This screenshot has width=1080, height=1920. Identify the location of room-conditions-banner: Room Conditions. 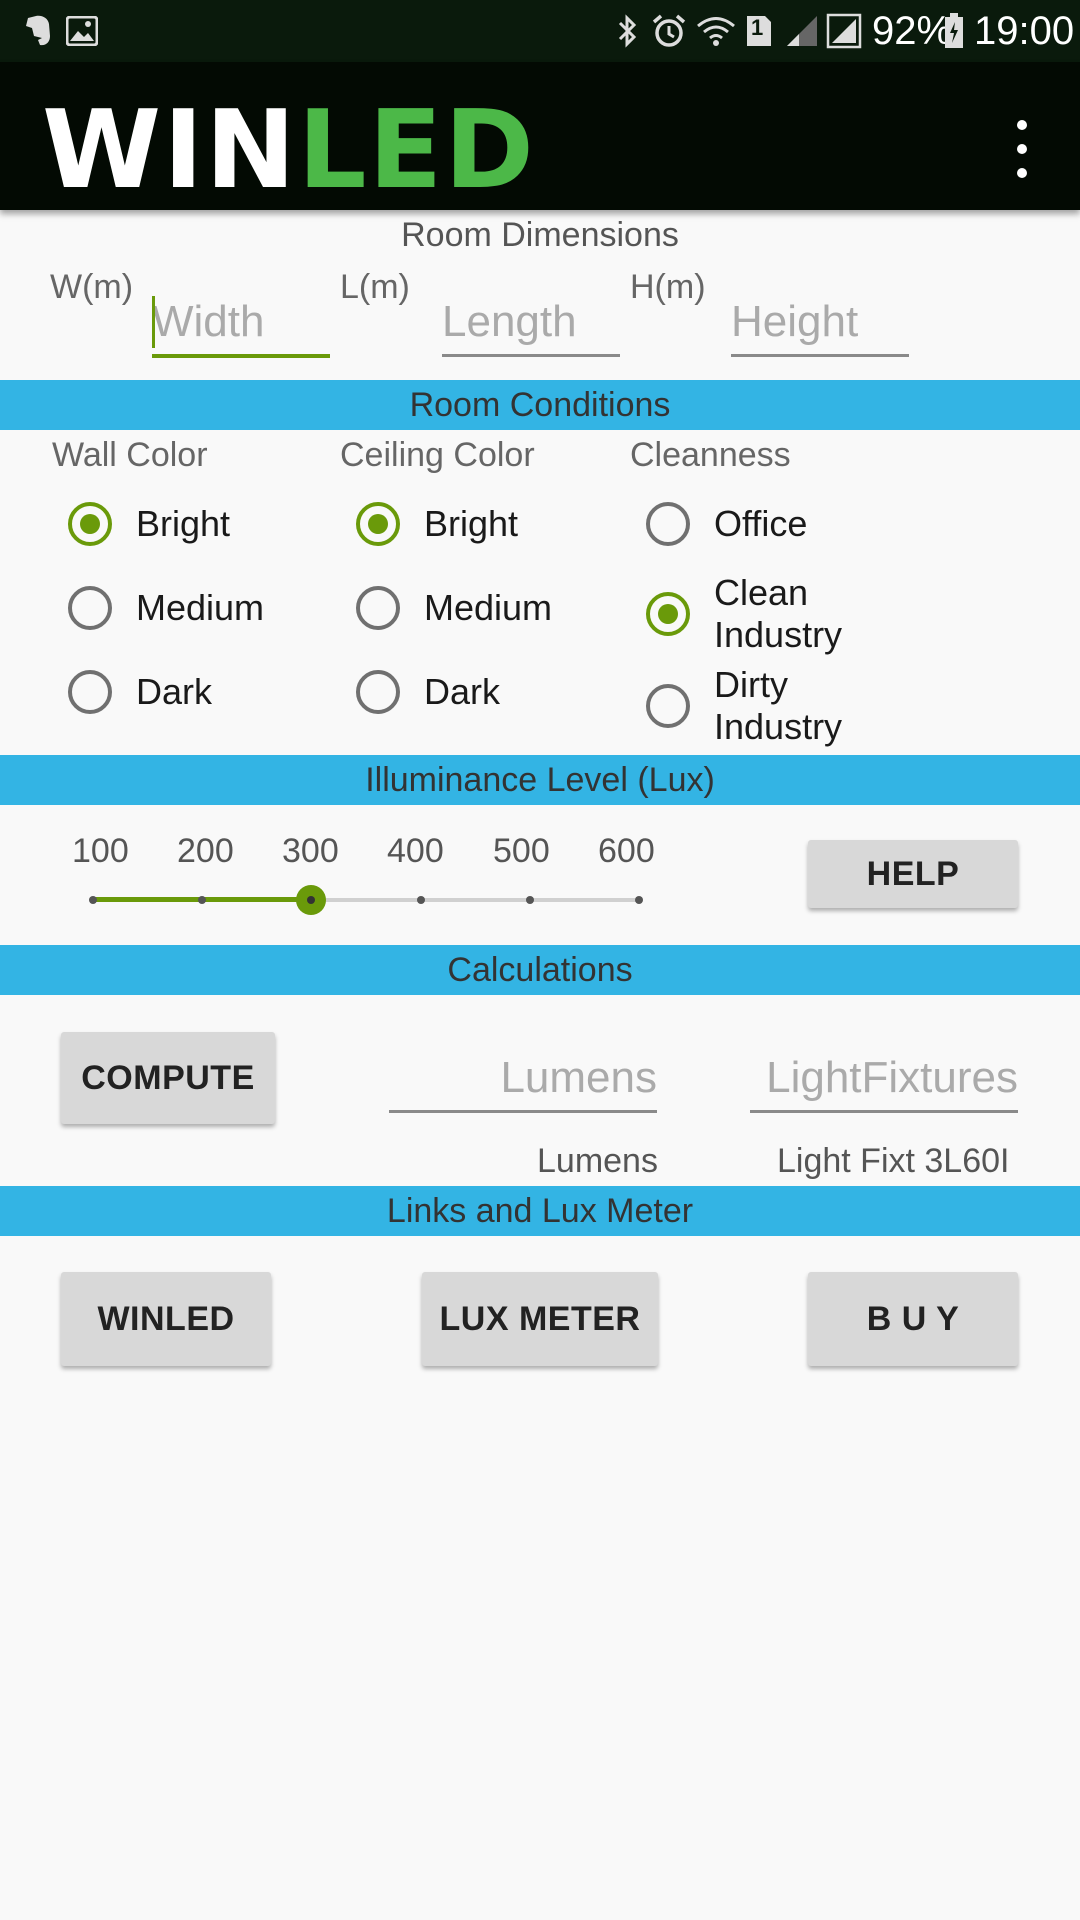
(540, 405).